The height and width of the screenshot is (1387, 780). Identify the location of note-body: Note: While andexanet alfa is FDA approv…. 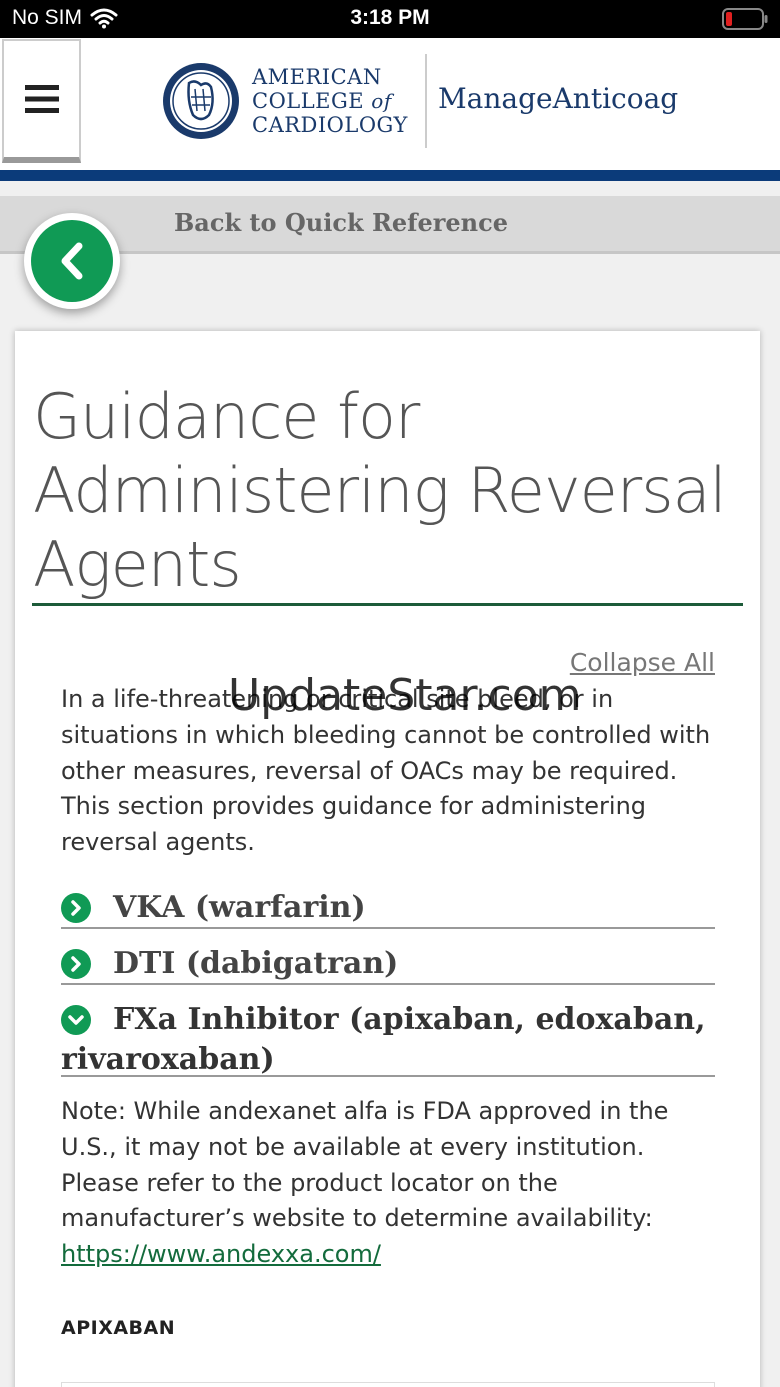
(365, 1165).